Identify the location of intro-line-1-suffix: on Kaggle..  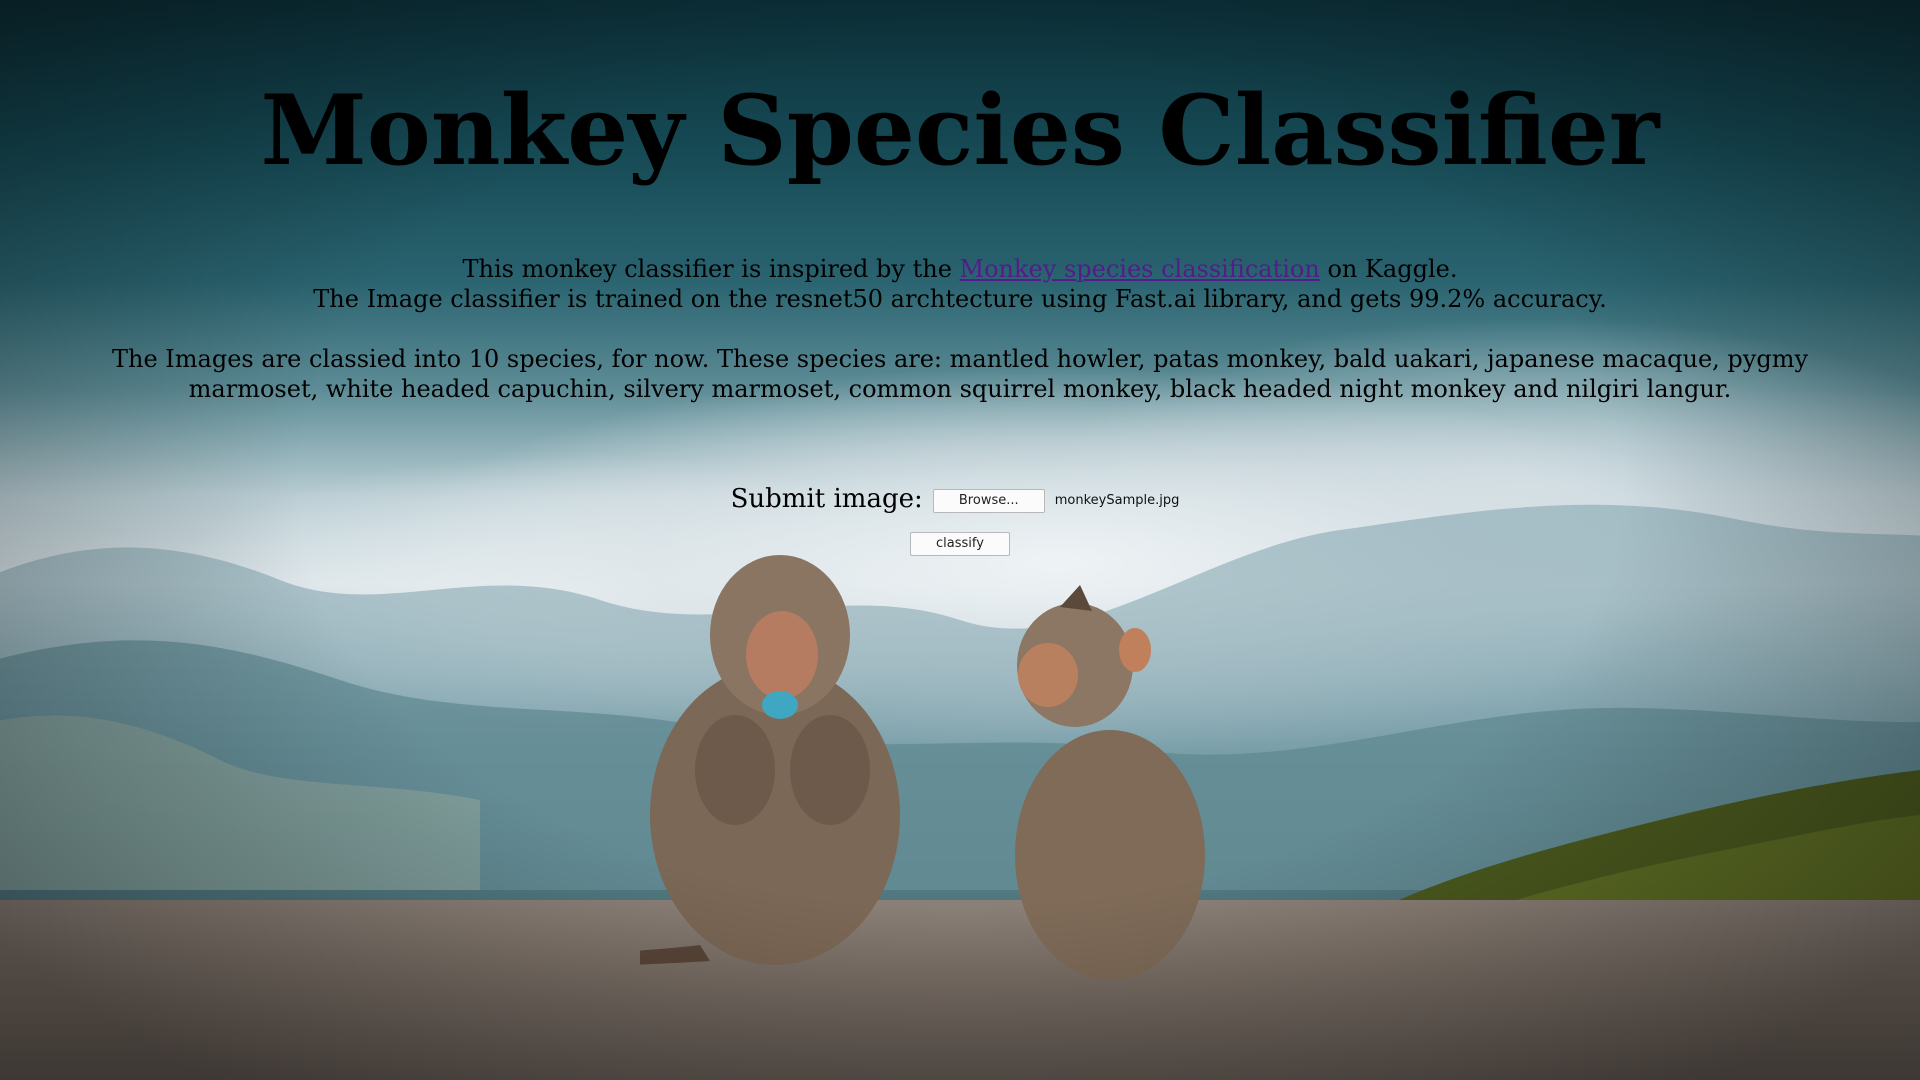
(1388, 268).